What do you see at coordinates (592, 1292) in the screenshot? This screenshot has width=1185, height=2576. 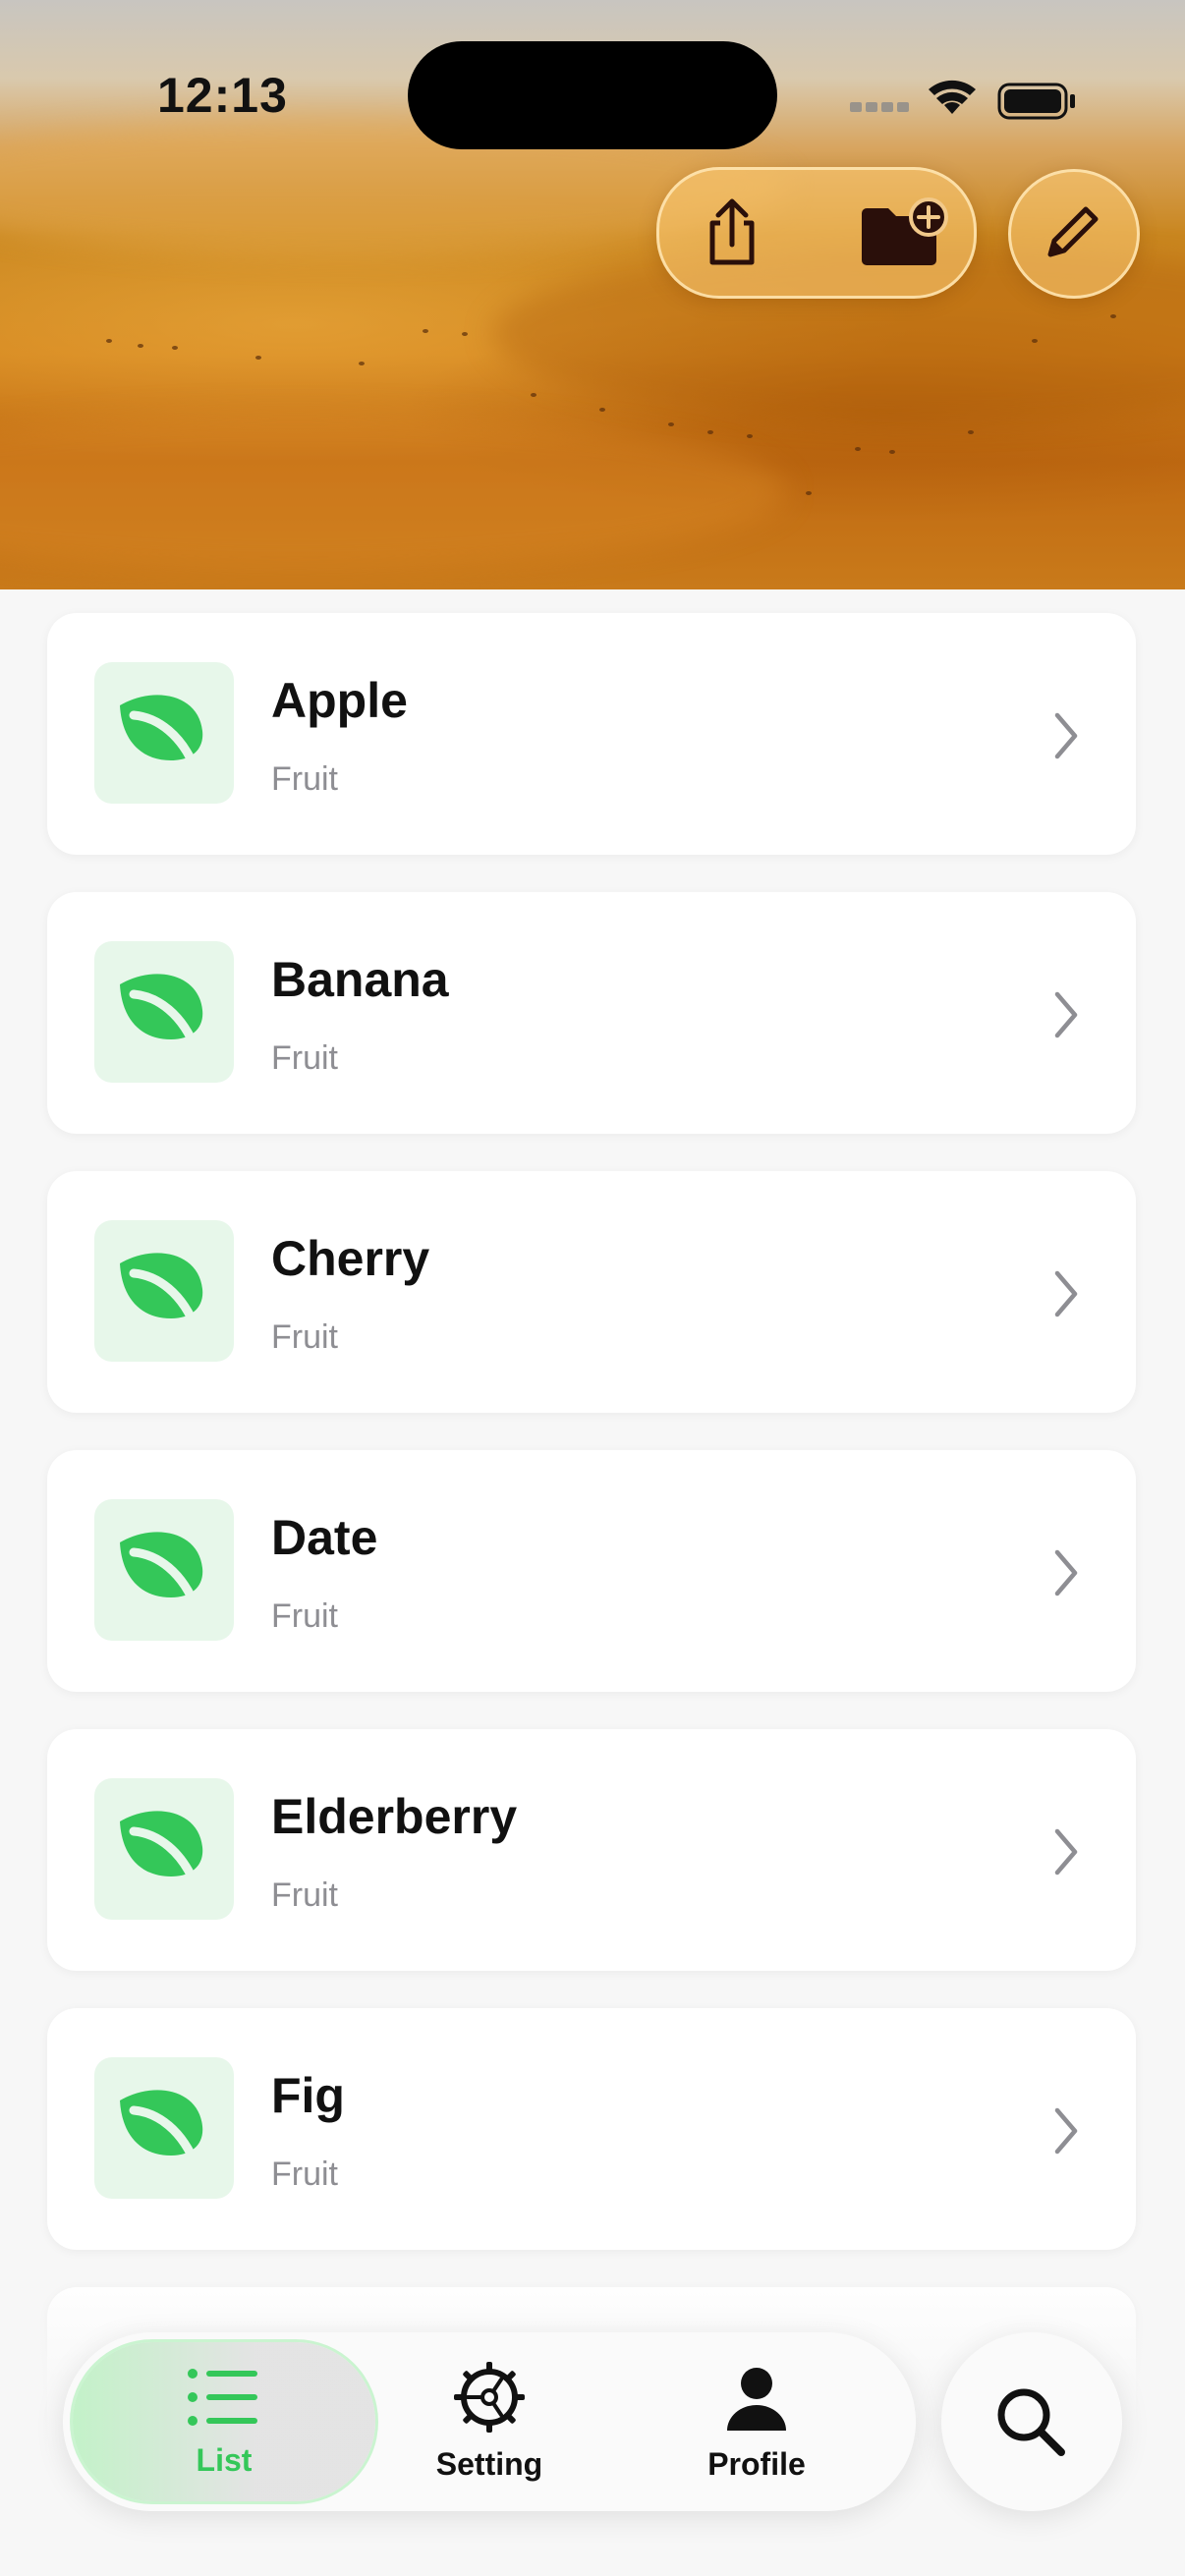 I see `list-item: Cherry Fruit` at bounding box center [592, 1292].